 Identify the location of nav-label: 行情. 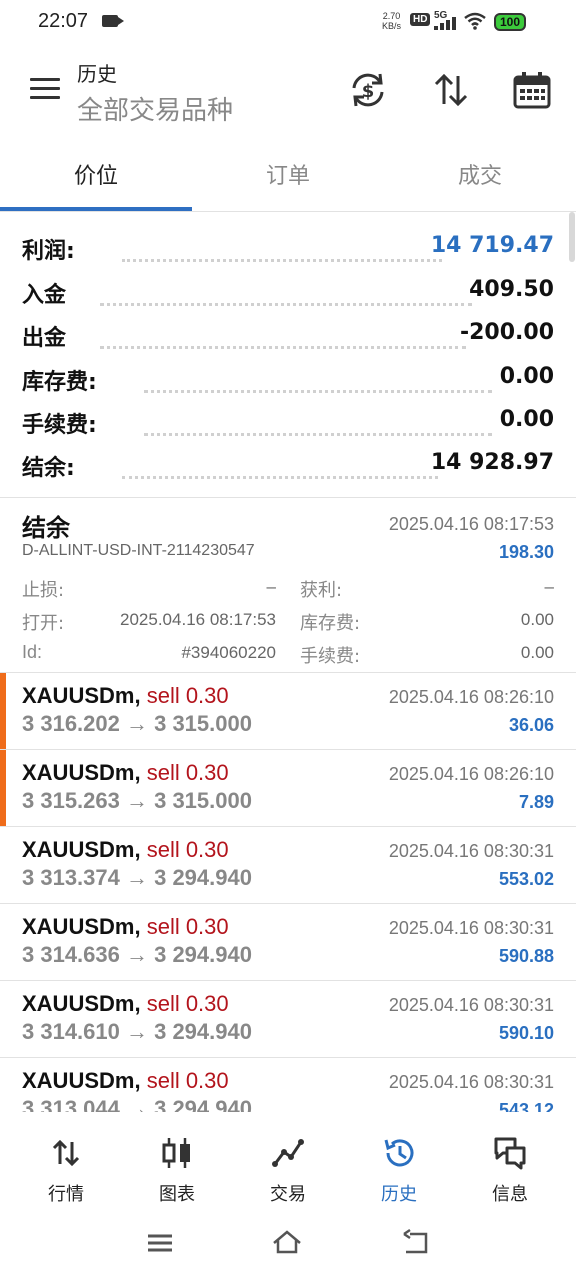
(66, 1194).